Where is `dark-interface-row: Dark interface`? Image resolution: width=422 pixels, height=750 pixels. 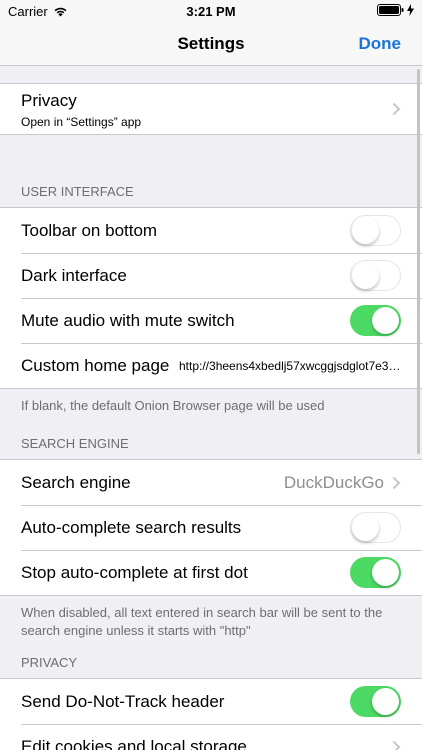
dark-interface-row: Dark interface is located at coordinates (211, 275).